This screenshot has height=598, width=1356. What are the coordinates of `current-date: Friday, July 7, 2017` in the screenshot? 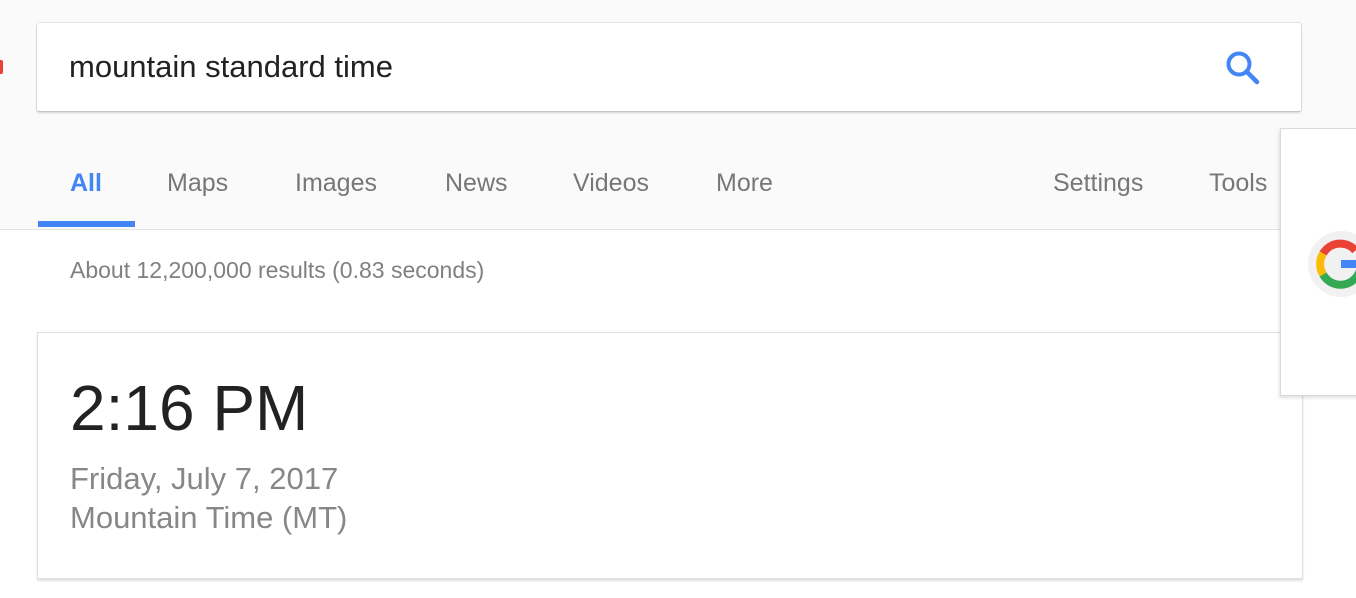 It's located at (204, 478).